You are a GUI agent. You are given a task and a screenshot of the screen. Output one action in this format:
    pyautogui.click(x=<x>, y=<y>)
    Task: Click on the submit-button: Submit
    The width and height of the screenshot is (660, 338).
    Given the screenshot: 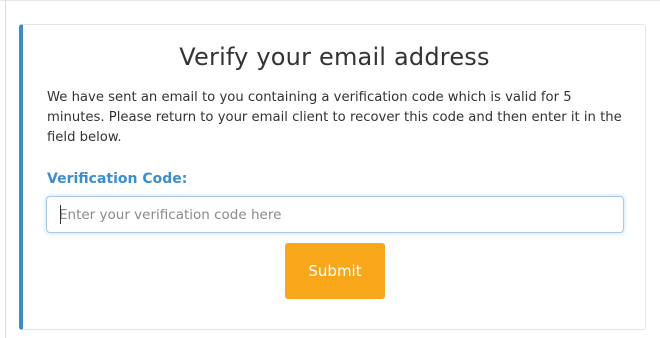 What is the action you would take?
    pyautogui.click(x=335, y=271)
    